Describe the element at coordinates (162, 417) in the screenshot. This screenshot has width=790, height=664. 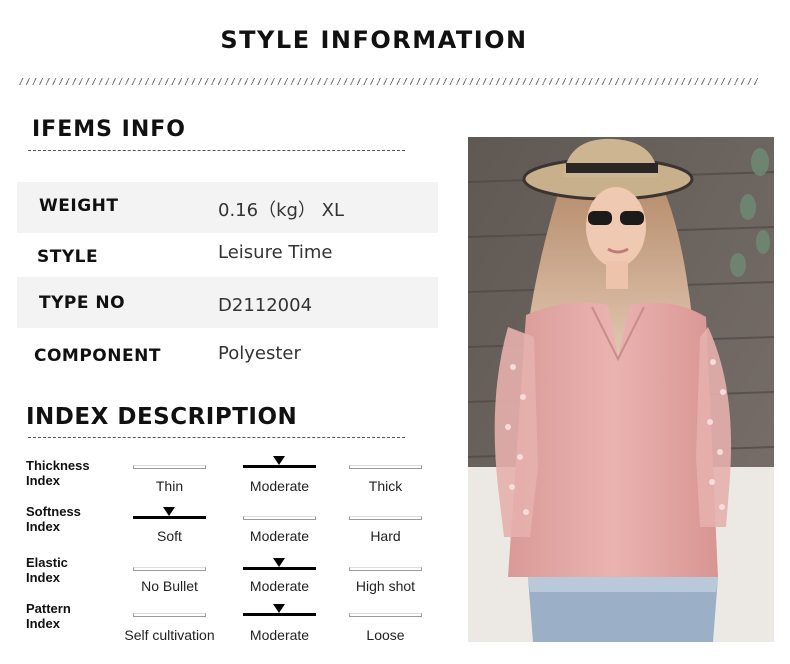
I see `index-description-heading: INDEX DESCRIPTION` at that location.